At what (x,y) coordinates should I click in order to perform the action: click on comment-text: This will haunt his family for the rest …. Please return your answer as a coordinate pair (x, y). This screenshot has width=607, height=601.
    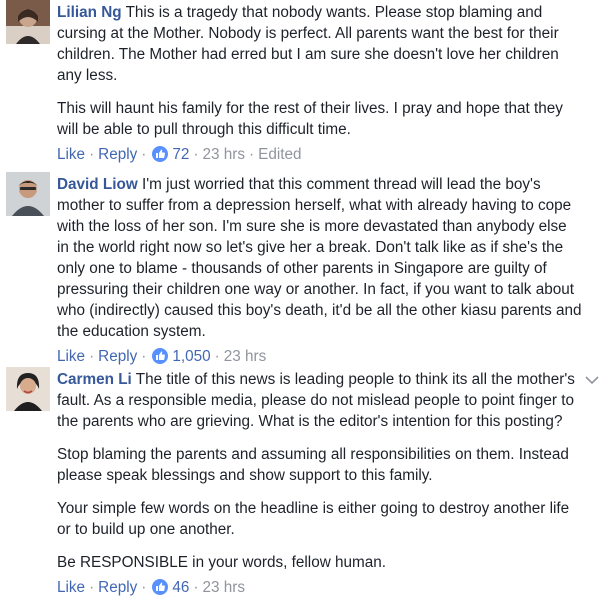
    Looking at the image, I should click on (310, 119).